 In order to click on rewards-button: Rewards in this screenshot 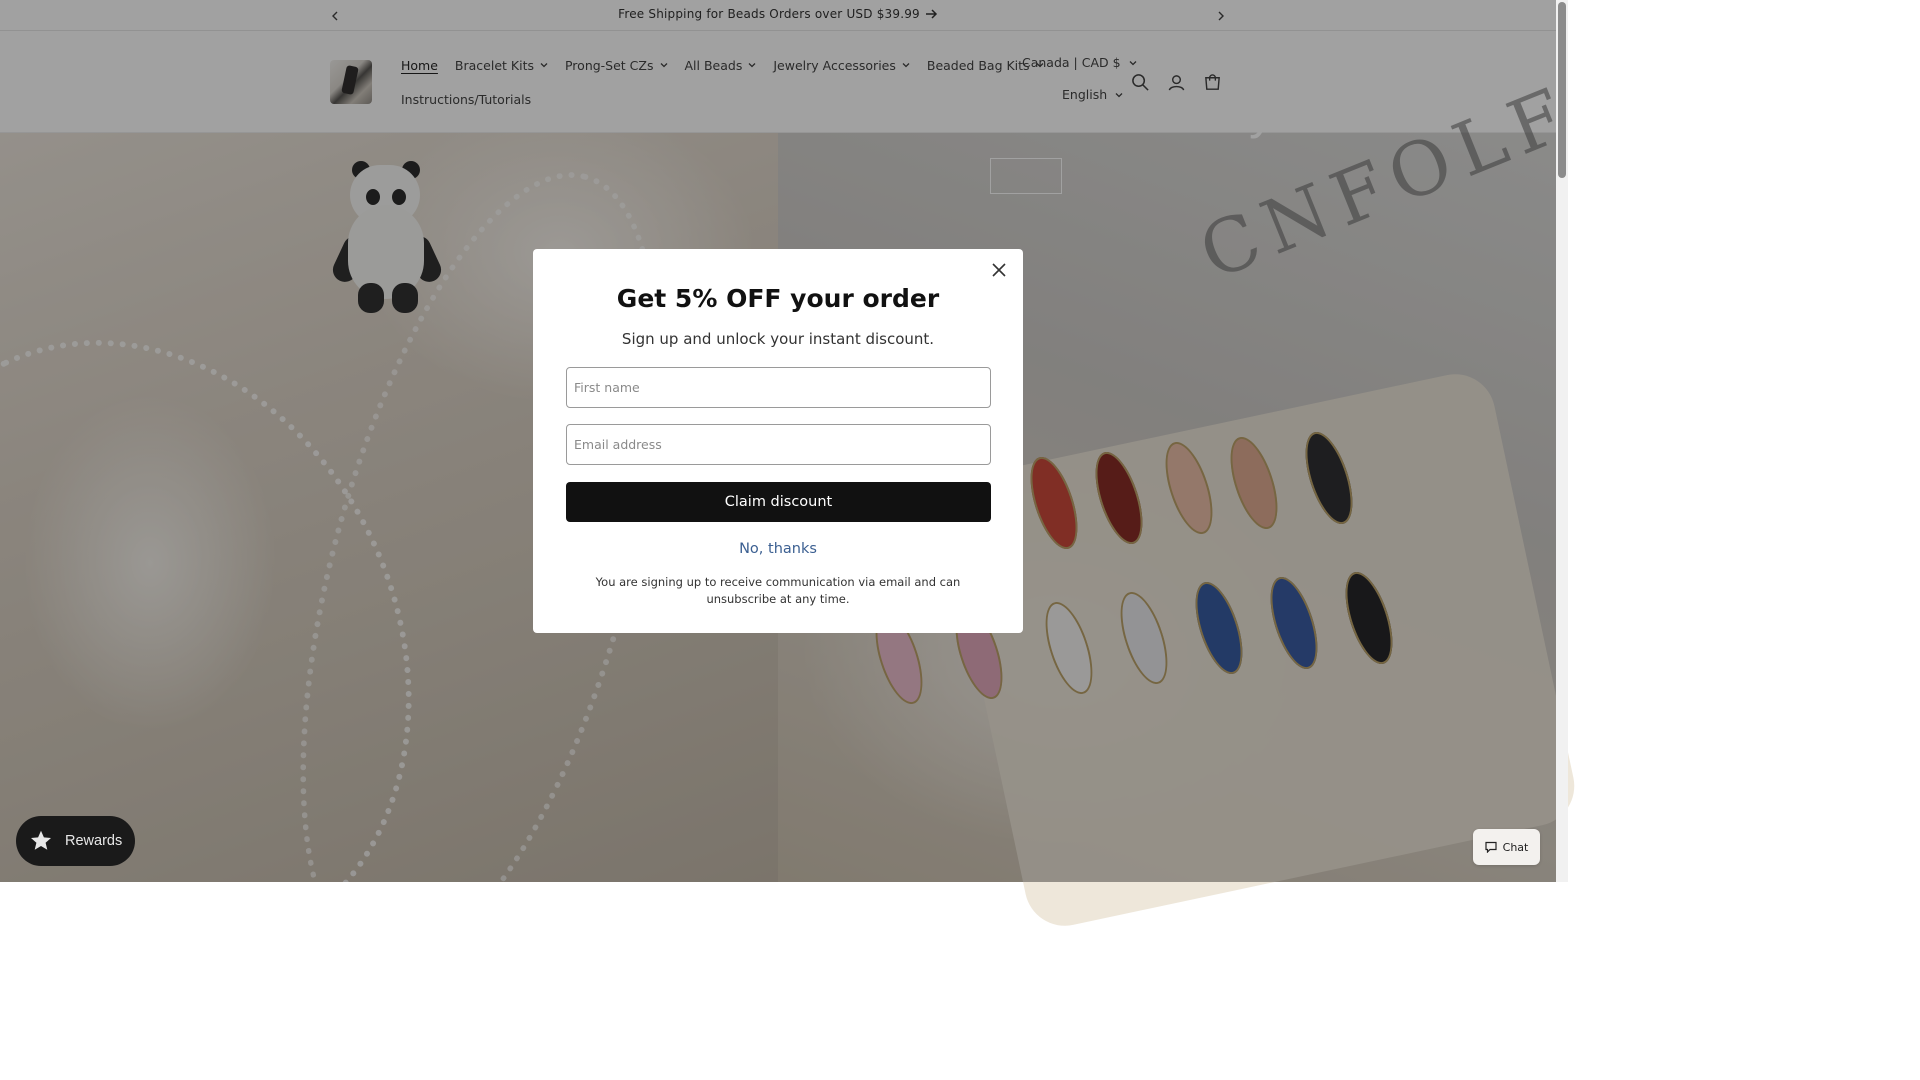, I will do `click(75, 841)`.